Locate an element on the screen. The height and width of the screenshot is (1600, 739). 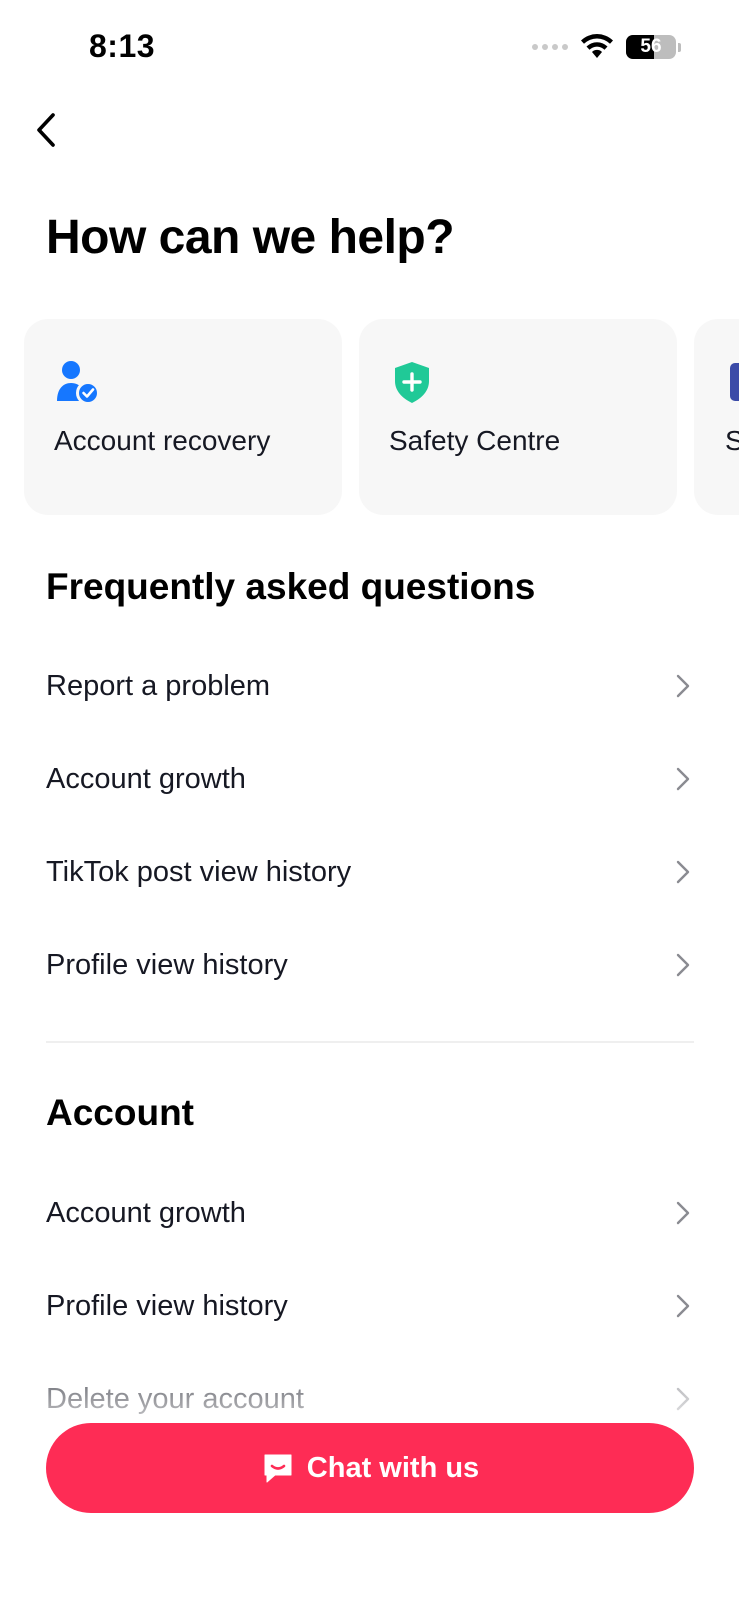
faq-item-account-growth: Account growth is located at coordinates (370, 779).